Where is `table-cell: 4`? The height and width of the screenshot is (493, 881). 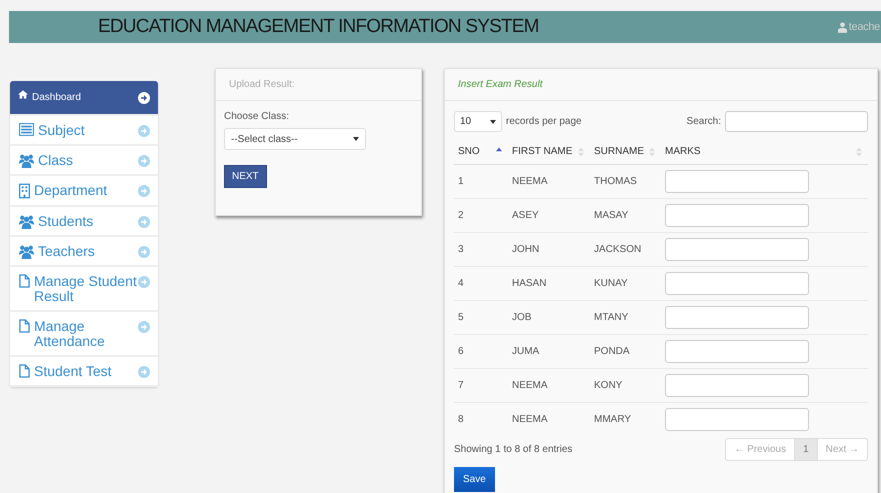 table-cell: 4 is located at coordinates (481, 283).